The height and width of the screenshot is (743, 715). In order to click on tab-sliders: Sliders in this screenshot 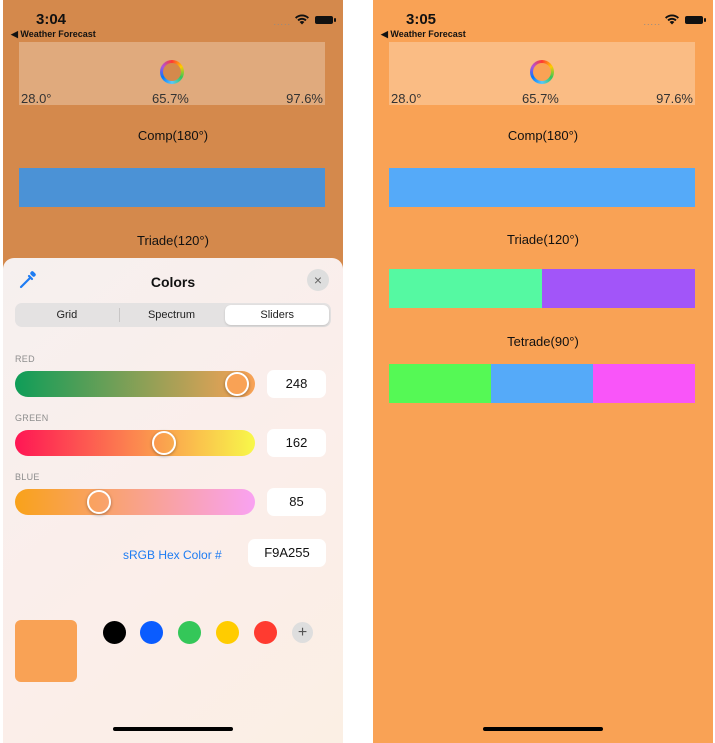, I will do `click(277, 315)`.